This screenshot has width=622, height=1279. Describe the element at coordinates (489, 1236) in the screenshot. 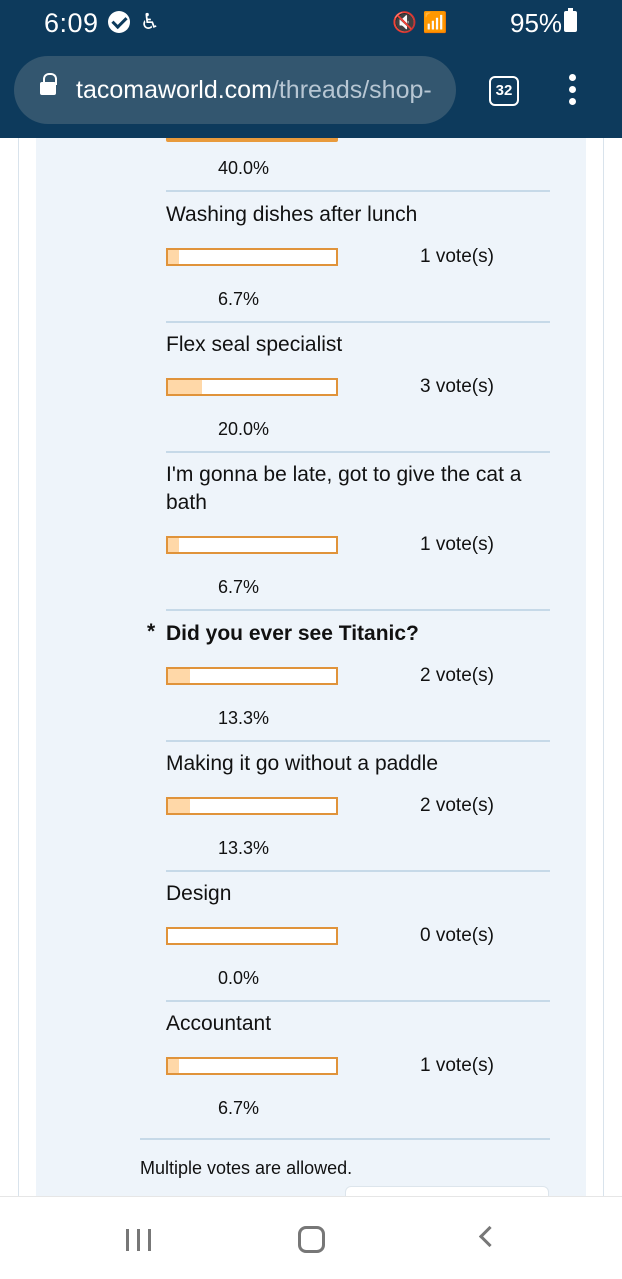

I see `back-icon` at that location.